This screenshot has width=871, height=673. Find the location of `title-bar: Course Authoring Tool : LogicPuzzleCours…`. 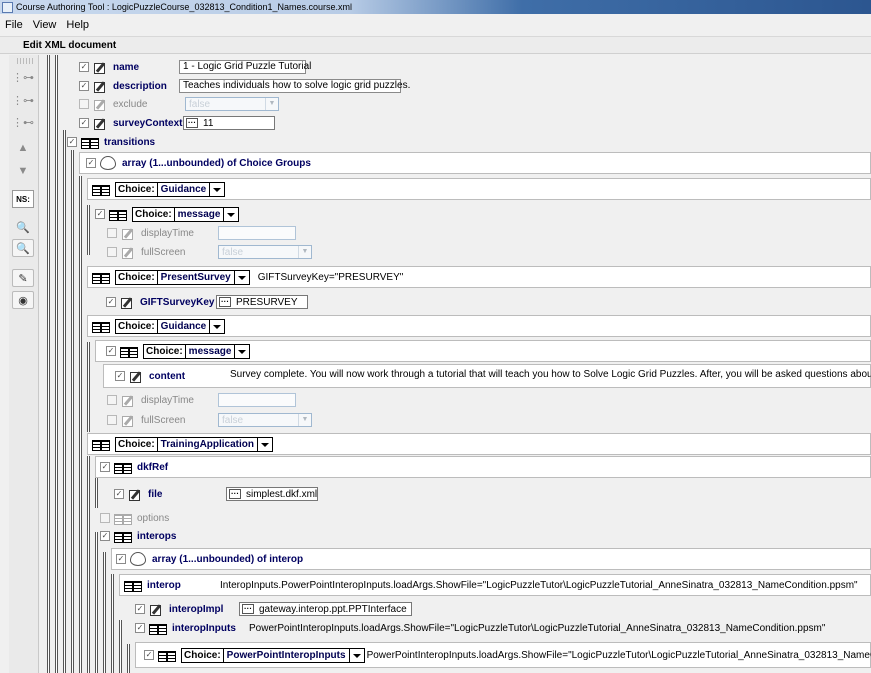

title-bar: Course Authoring Tool : LogicPuzzleCours… is located at coordinates (435, 7).